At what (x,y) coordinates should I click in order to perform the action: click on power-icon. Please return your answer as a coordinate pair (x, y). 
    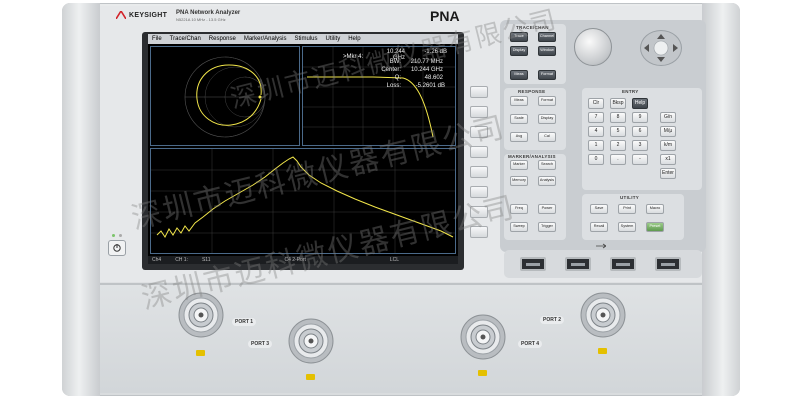
    Looking at the image, I should click on (117, 248).